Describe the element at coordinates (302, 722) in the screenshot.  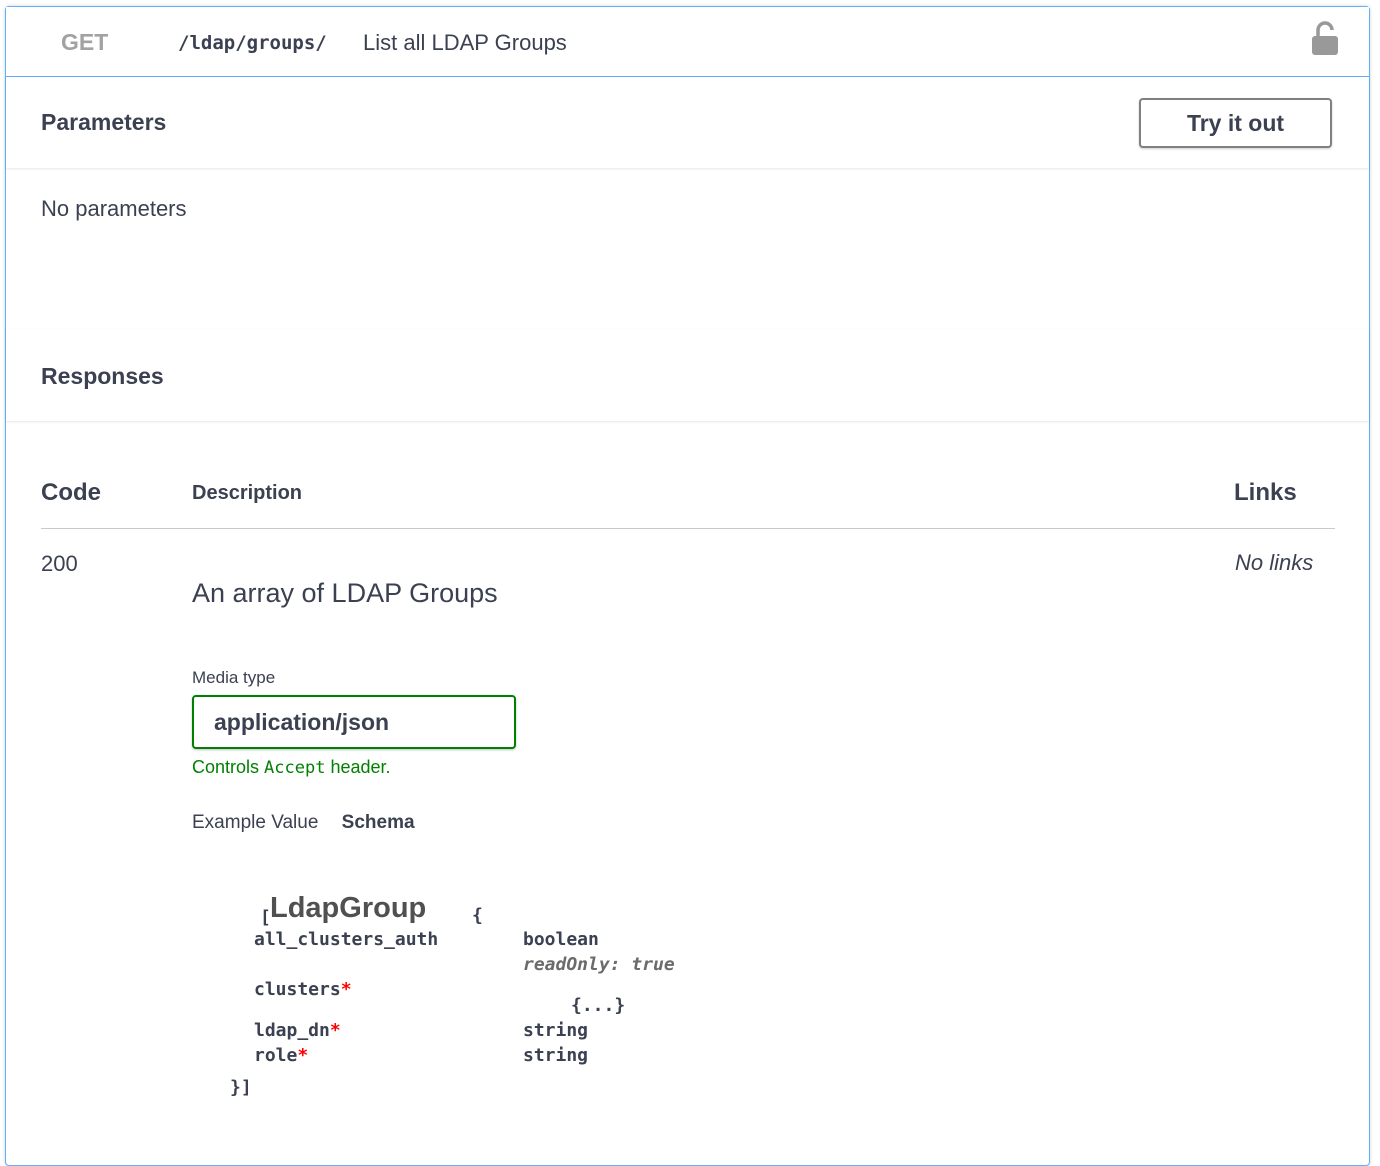
I see `media-type-value: application/json` at that location.